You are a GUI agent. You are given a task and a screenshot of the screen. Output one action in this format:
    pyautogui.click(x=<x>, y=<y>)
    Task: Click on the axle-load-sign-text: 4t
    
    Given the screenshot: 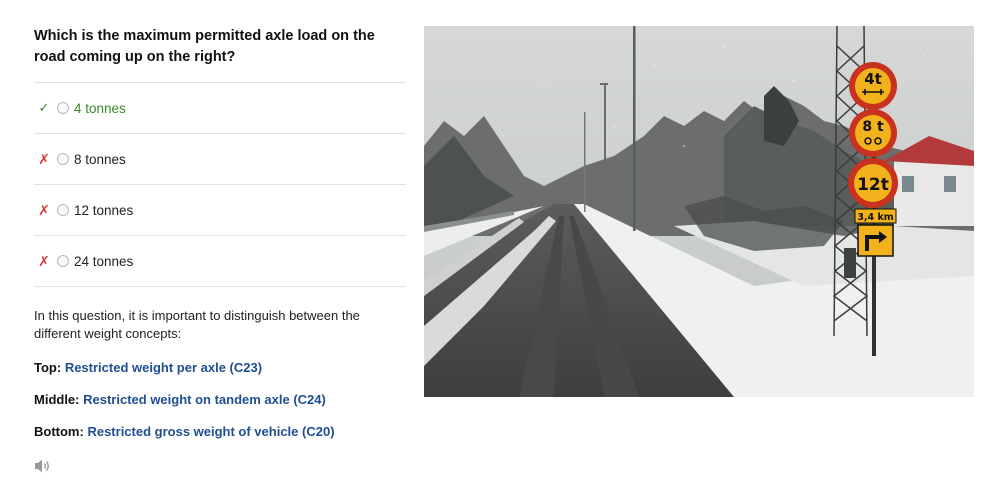 What is the action you would take?
    pyautogui.click(x=873, y=79)
    